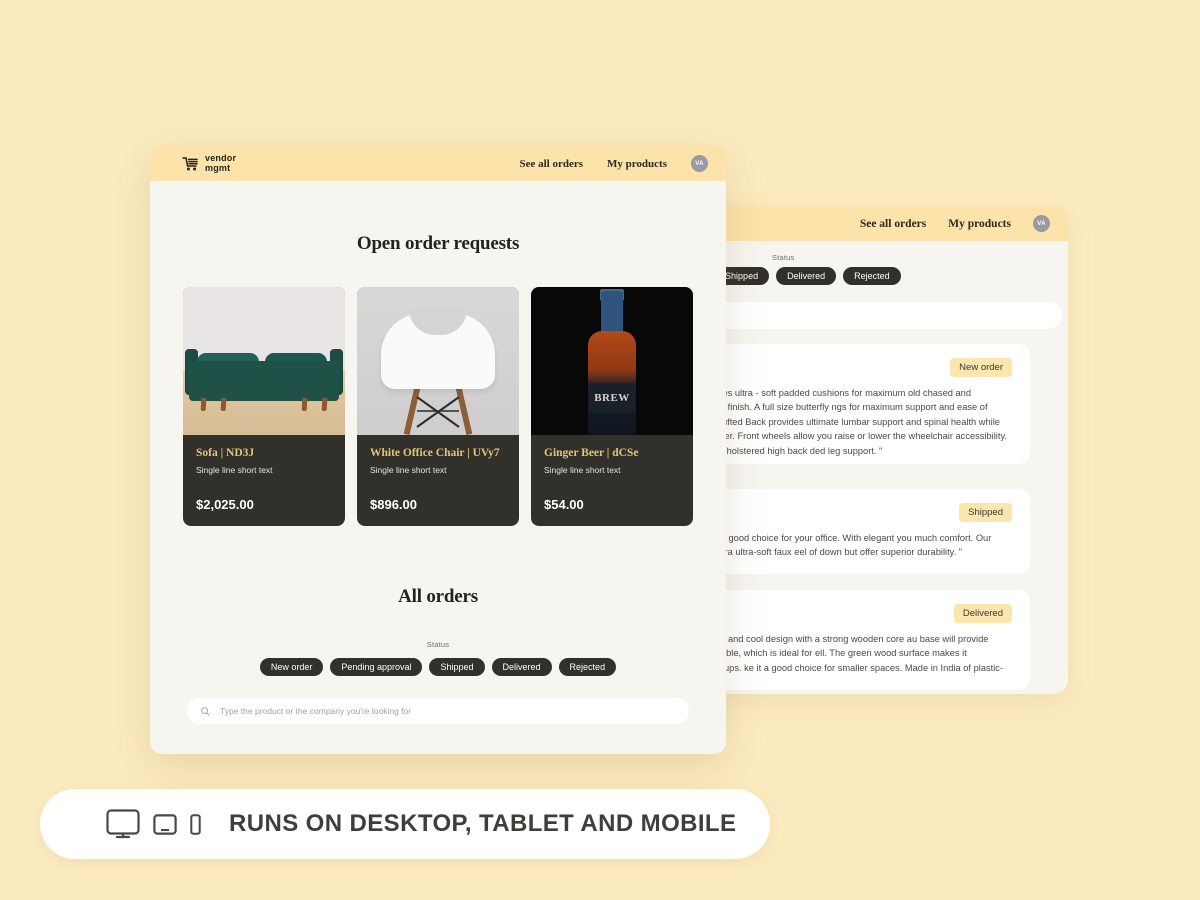  Describe the element at coordinates (893, 224) in the screenshot. I see `bg-nav-see-all-orders: See all orders` at that location.